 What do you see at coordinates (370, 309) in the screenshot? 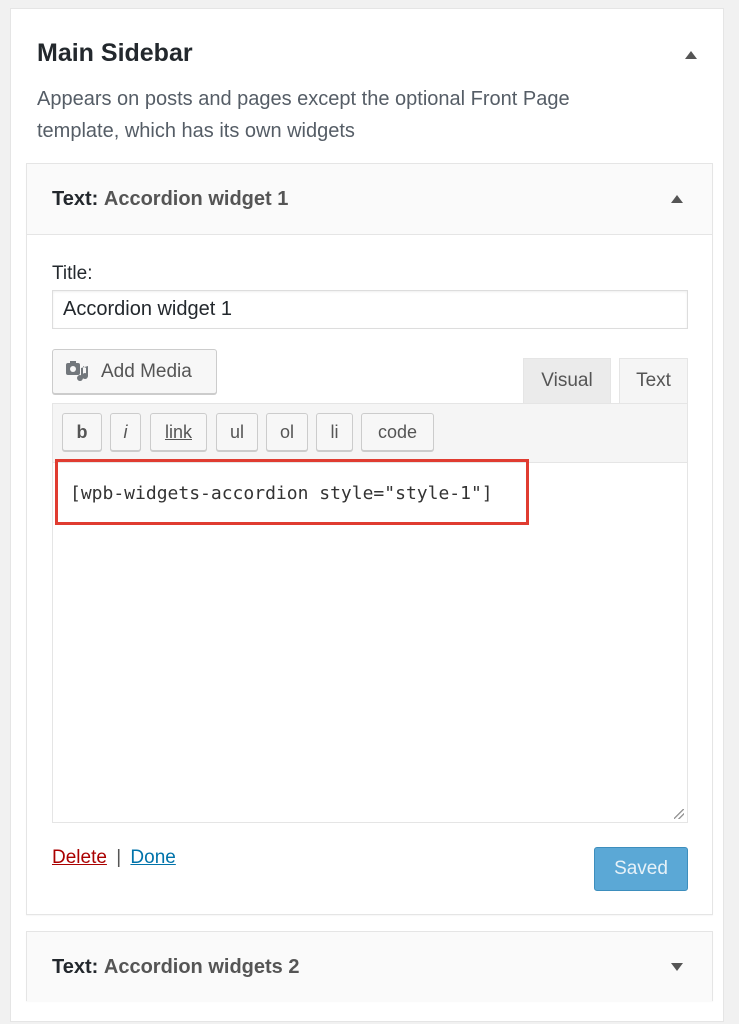
I see `title-input` at bounding box center [370, 309].